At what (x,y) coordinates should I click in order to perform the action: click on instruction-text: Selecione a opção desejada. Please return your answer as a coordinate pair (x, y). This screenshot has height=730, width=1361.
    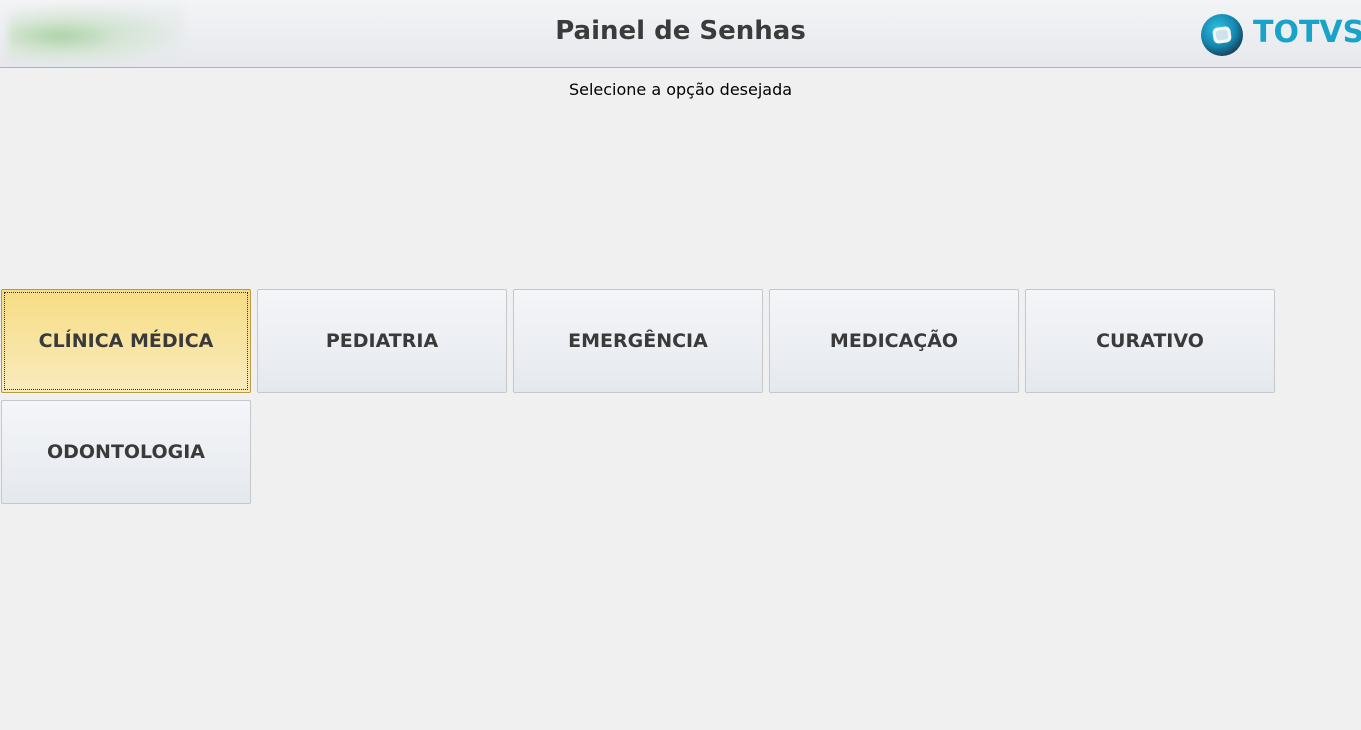
    Looking at the image, I should click on (680, 89).